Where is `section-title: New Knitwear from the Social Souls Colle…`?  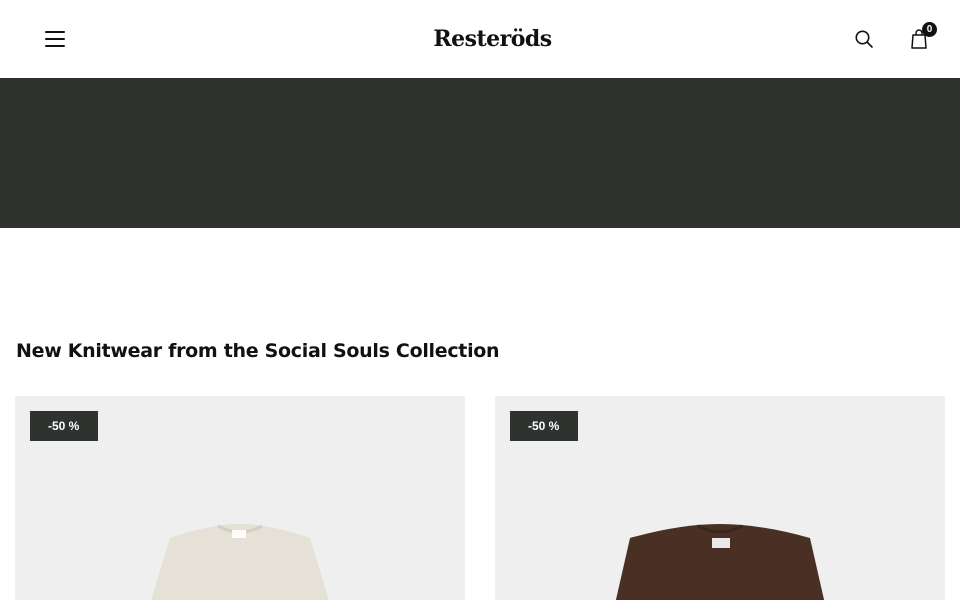
section-title: New Knitwear from the Social Souls Colle… is located at coordinates (258, 351).